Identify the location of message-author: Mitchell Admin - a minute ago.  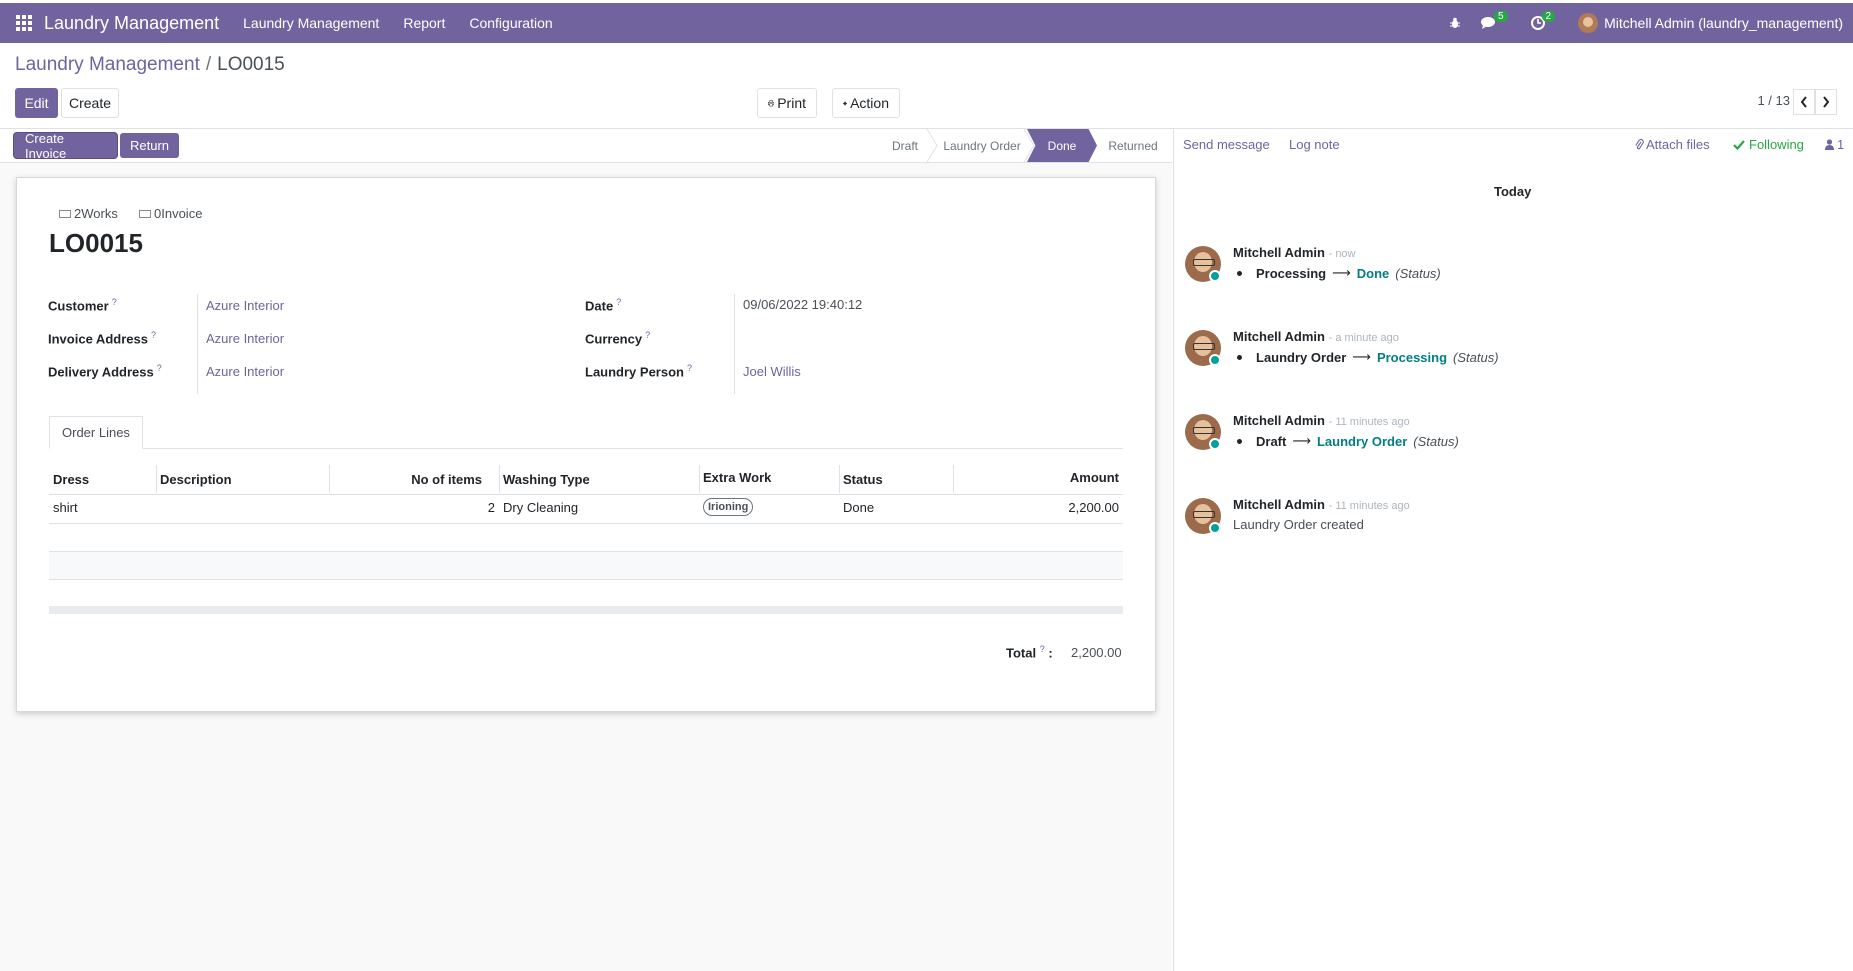
(1316, 336).